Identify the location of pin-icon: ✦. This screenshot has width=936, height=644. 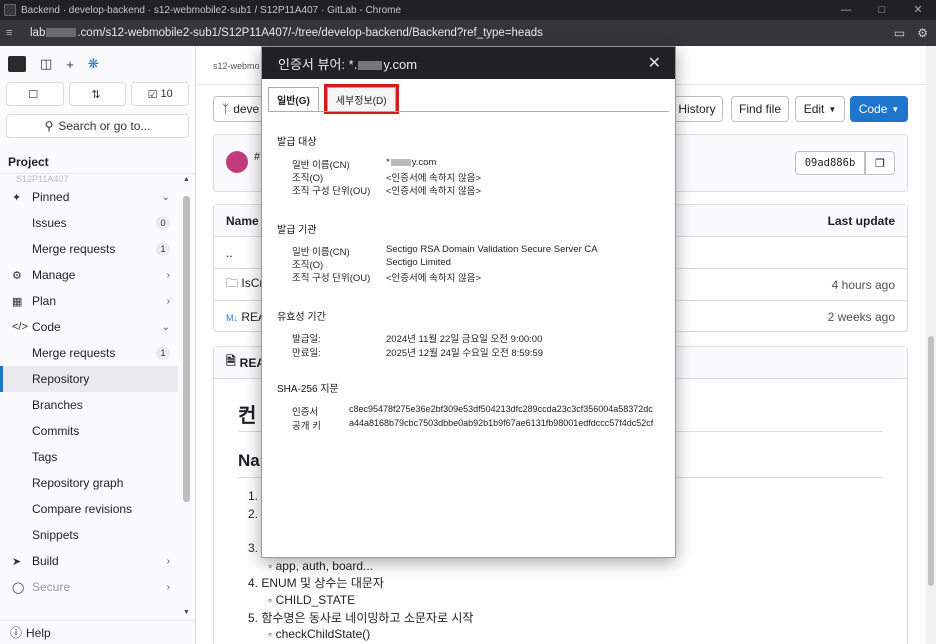
(17, 197).